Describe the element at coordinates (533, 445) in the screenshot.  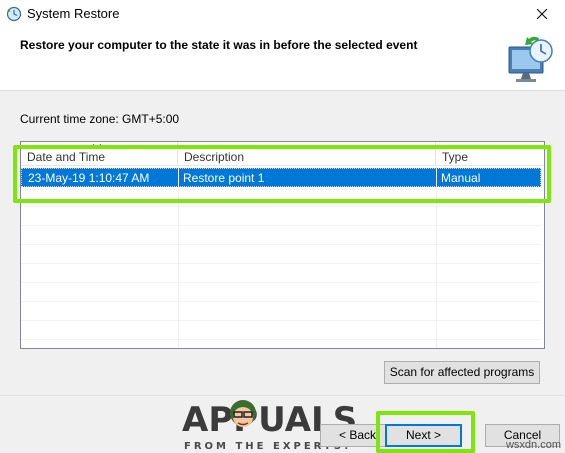
I see `site-watermark: wsxdn.com` at that location.